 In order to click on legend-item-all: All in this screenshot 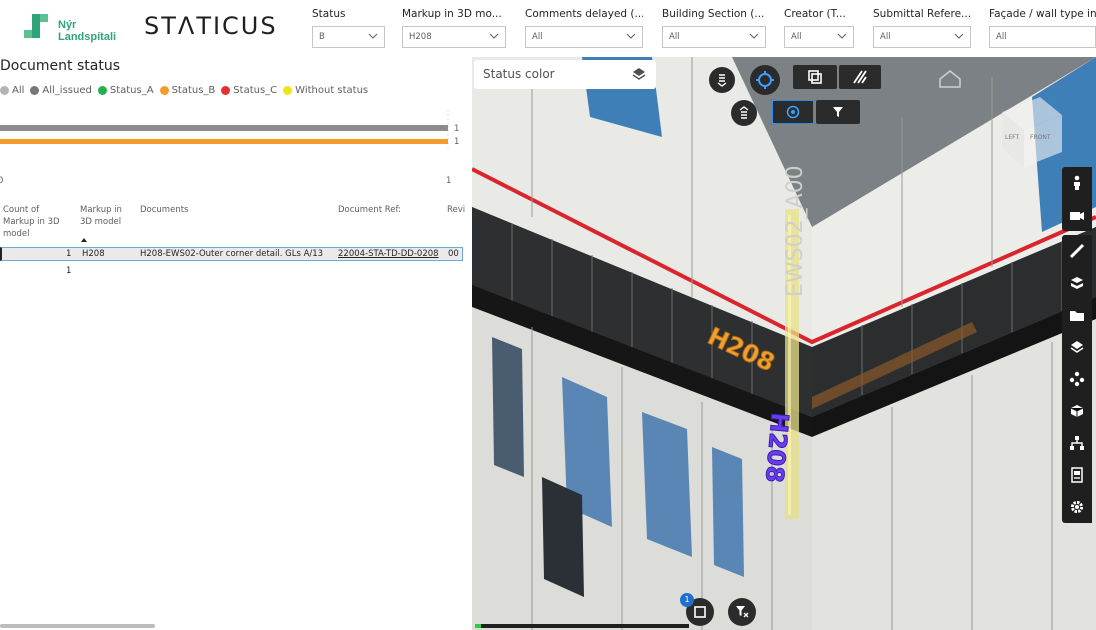, I will do `click(12, 90)`.